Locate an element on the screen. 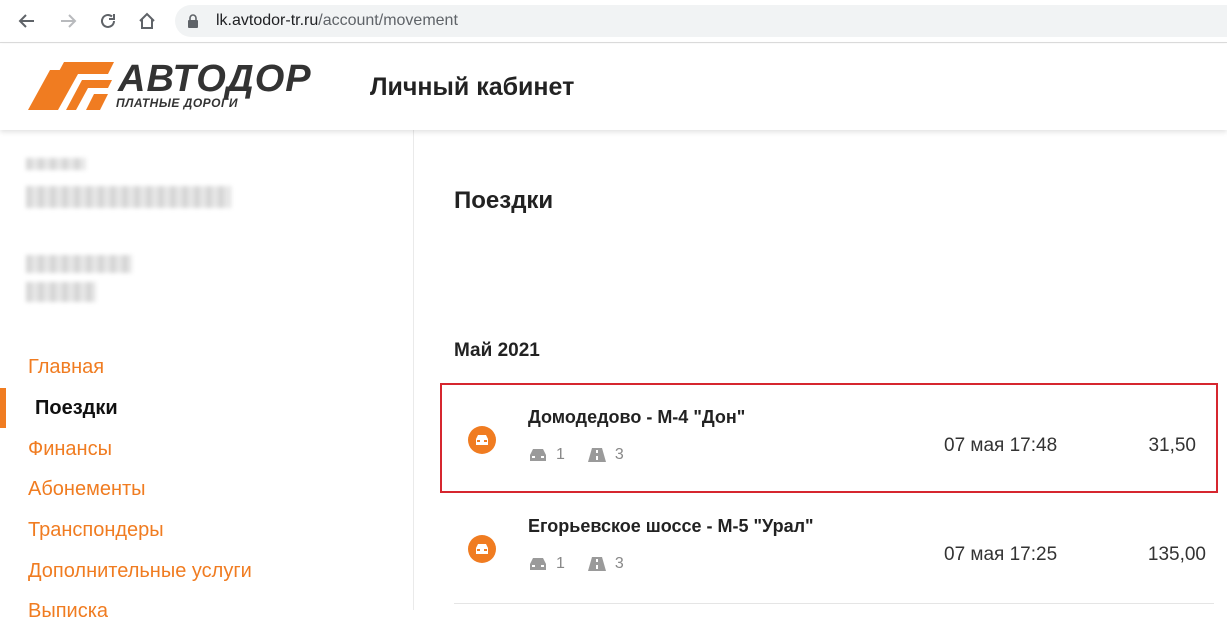  home-icon is located at coordinates (147, 20).